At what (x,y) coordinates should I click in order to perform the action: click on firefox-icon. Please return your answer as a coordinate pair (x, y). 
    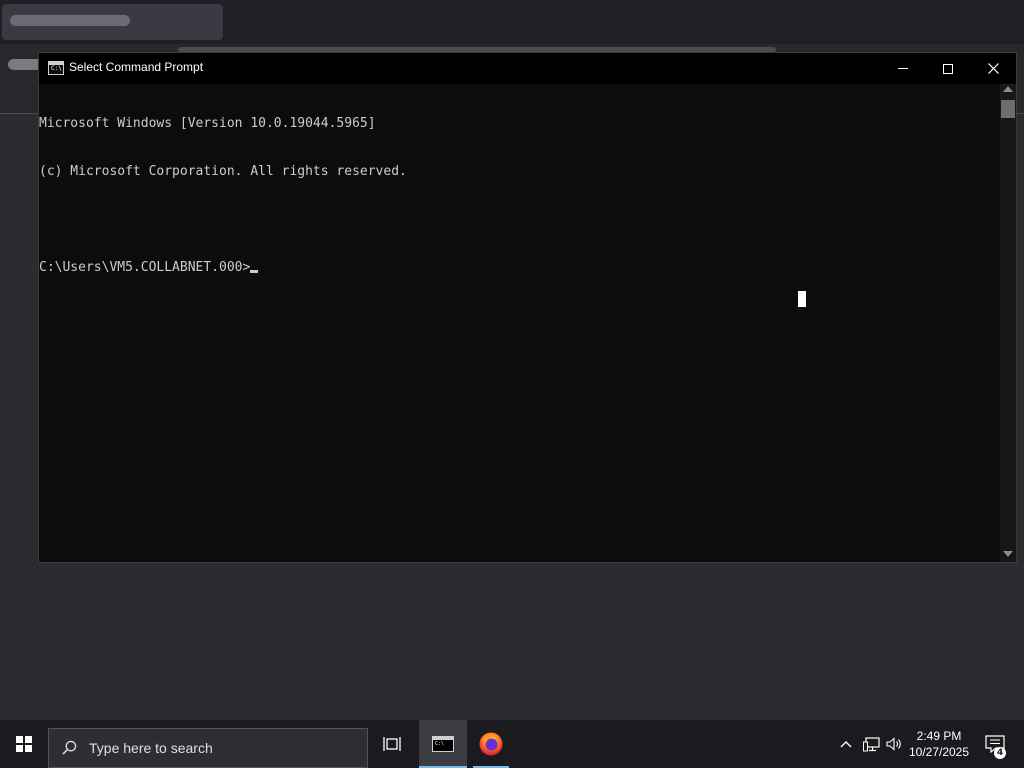
    Looking at the image, I should click on (491, 744).